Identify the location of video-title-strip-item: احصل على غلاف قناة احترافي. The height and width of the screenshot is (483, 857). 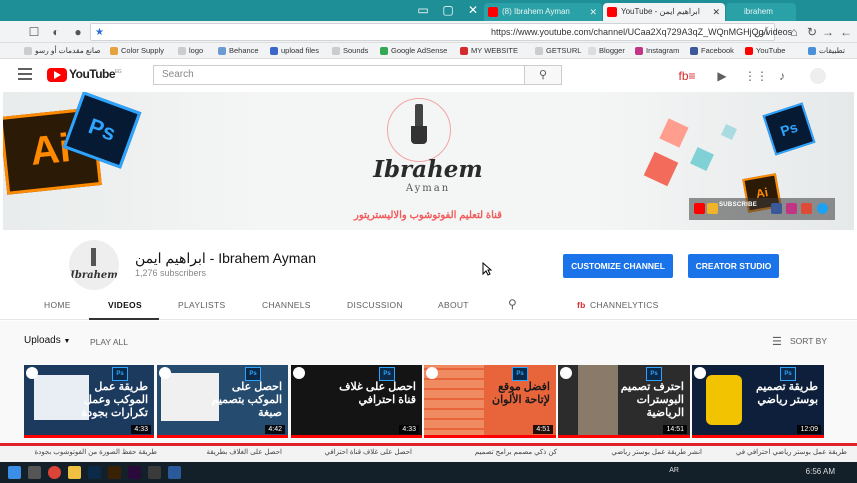
(368, 452).